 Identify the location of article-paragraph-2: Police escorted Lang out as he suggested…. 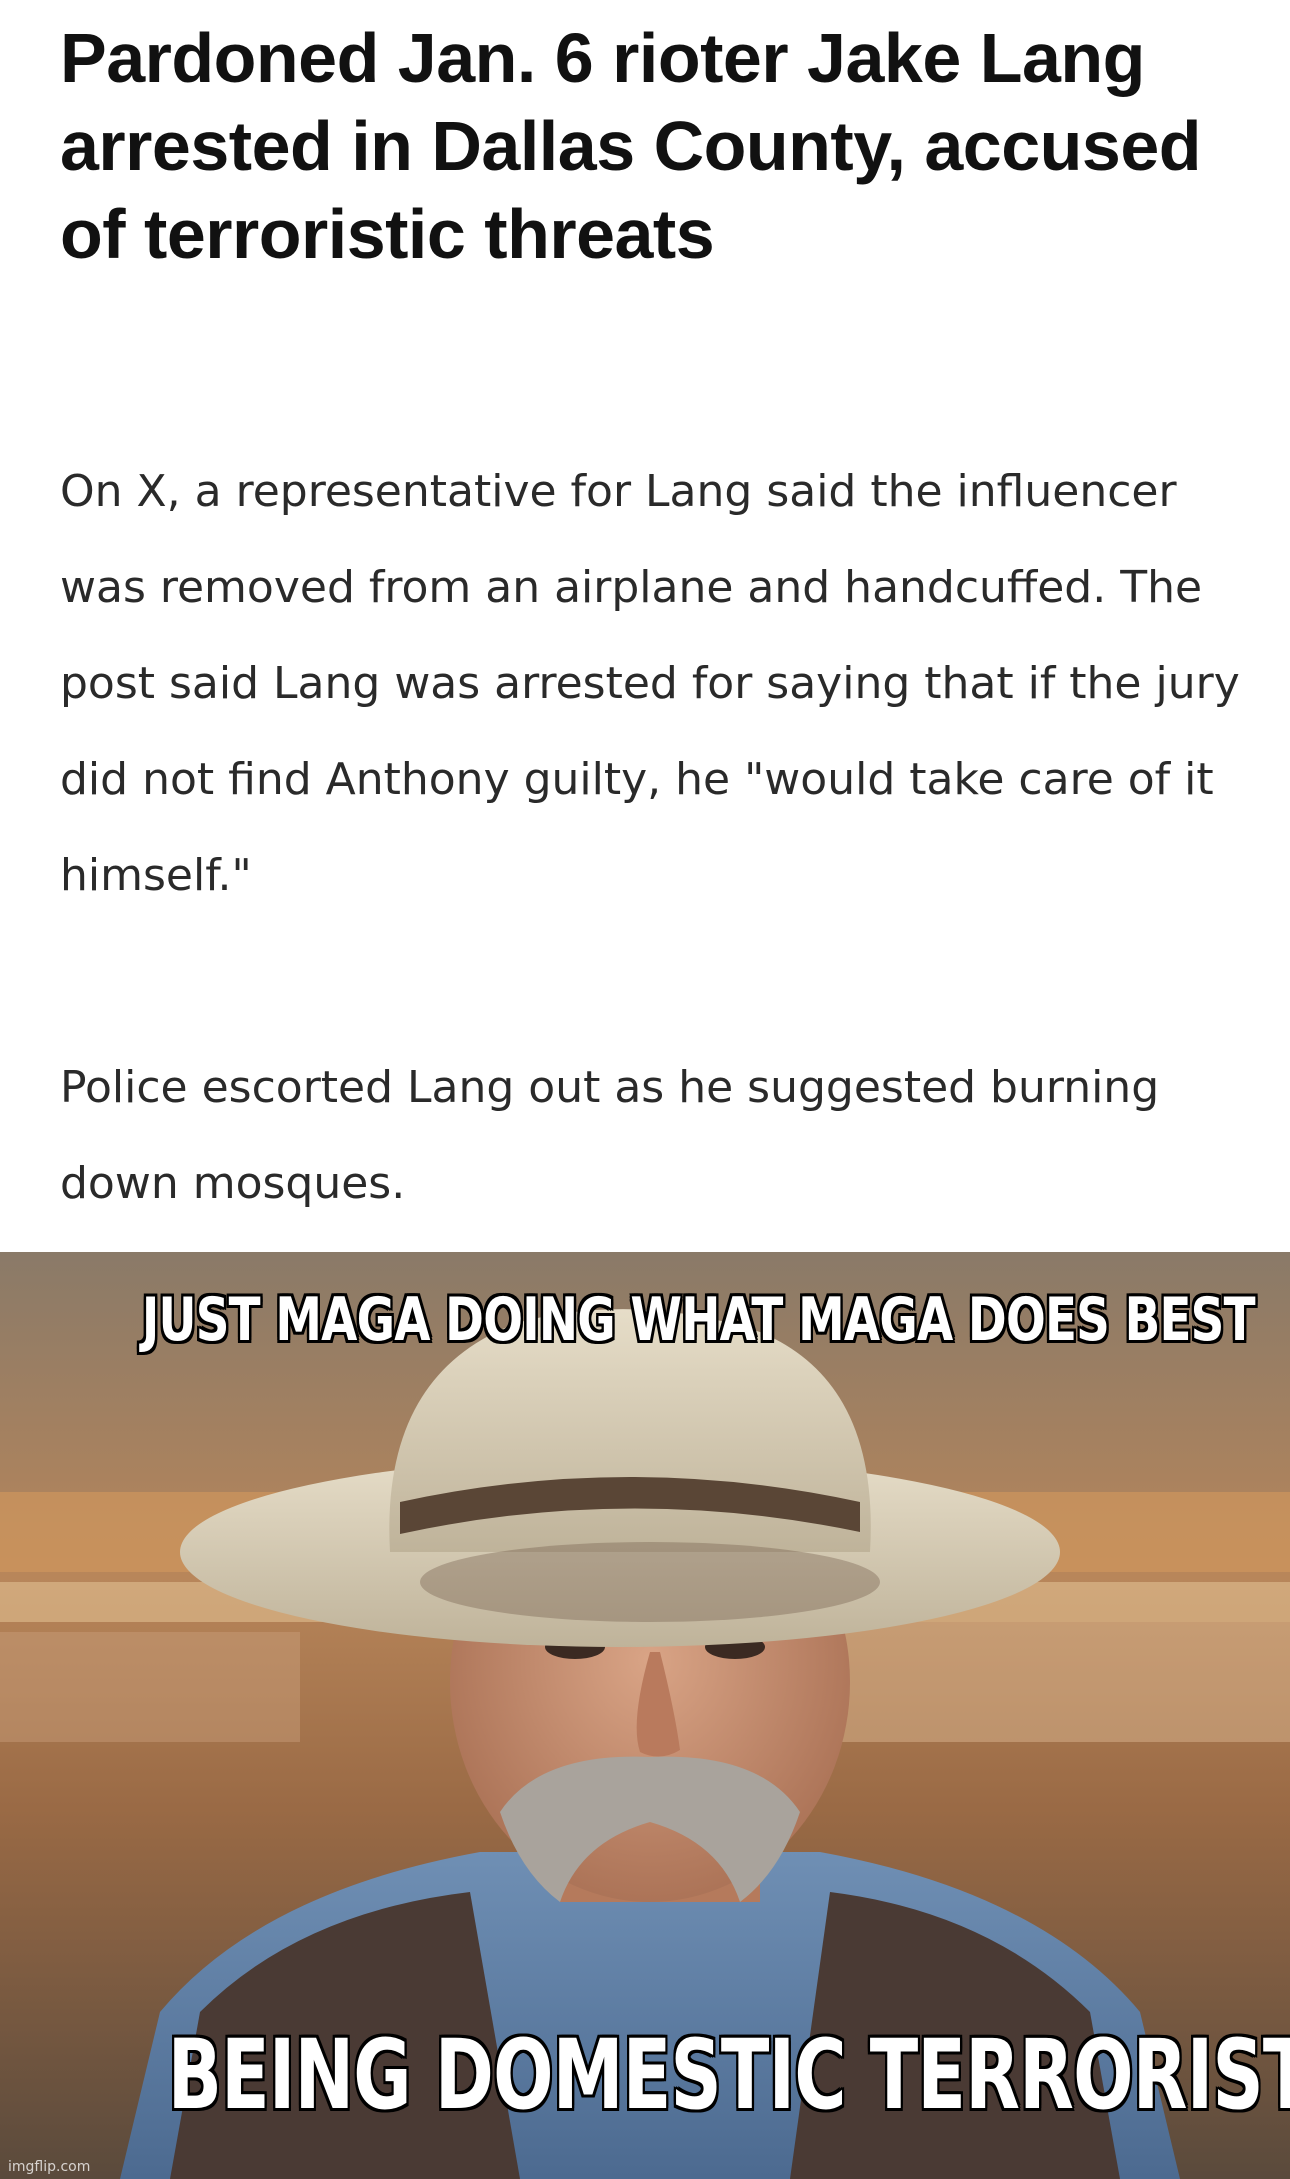
(610, 1135).